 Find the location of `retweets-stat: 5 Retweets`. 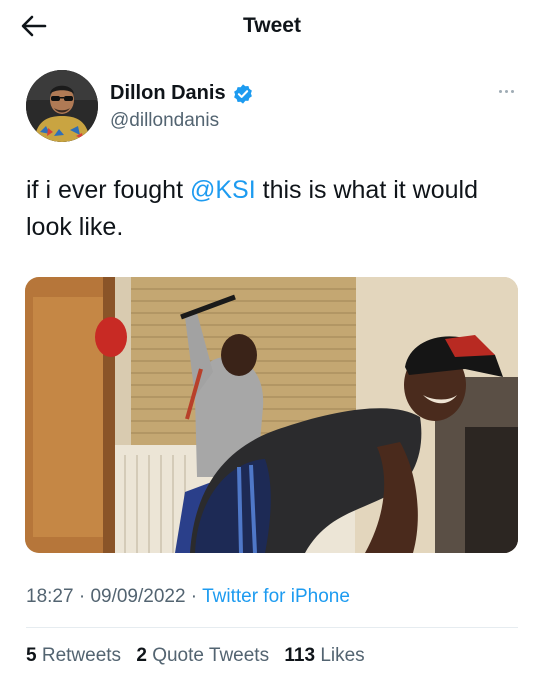

retweets-stat: 5 Retweets is located at coordinates (73, 655).